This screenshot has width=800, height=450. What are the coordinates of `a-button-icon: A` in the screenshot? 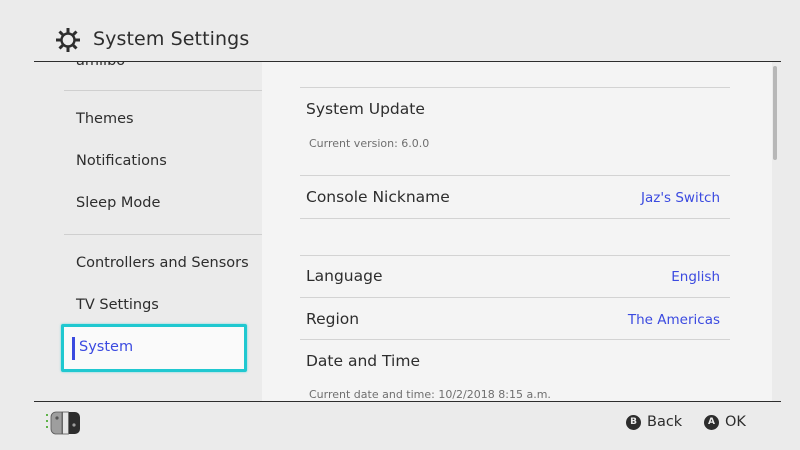 It's located at (711, 422).